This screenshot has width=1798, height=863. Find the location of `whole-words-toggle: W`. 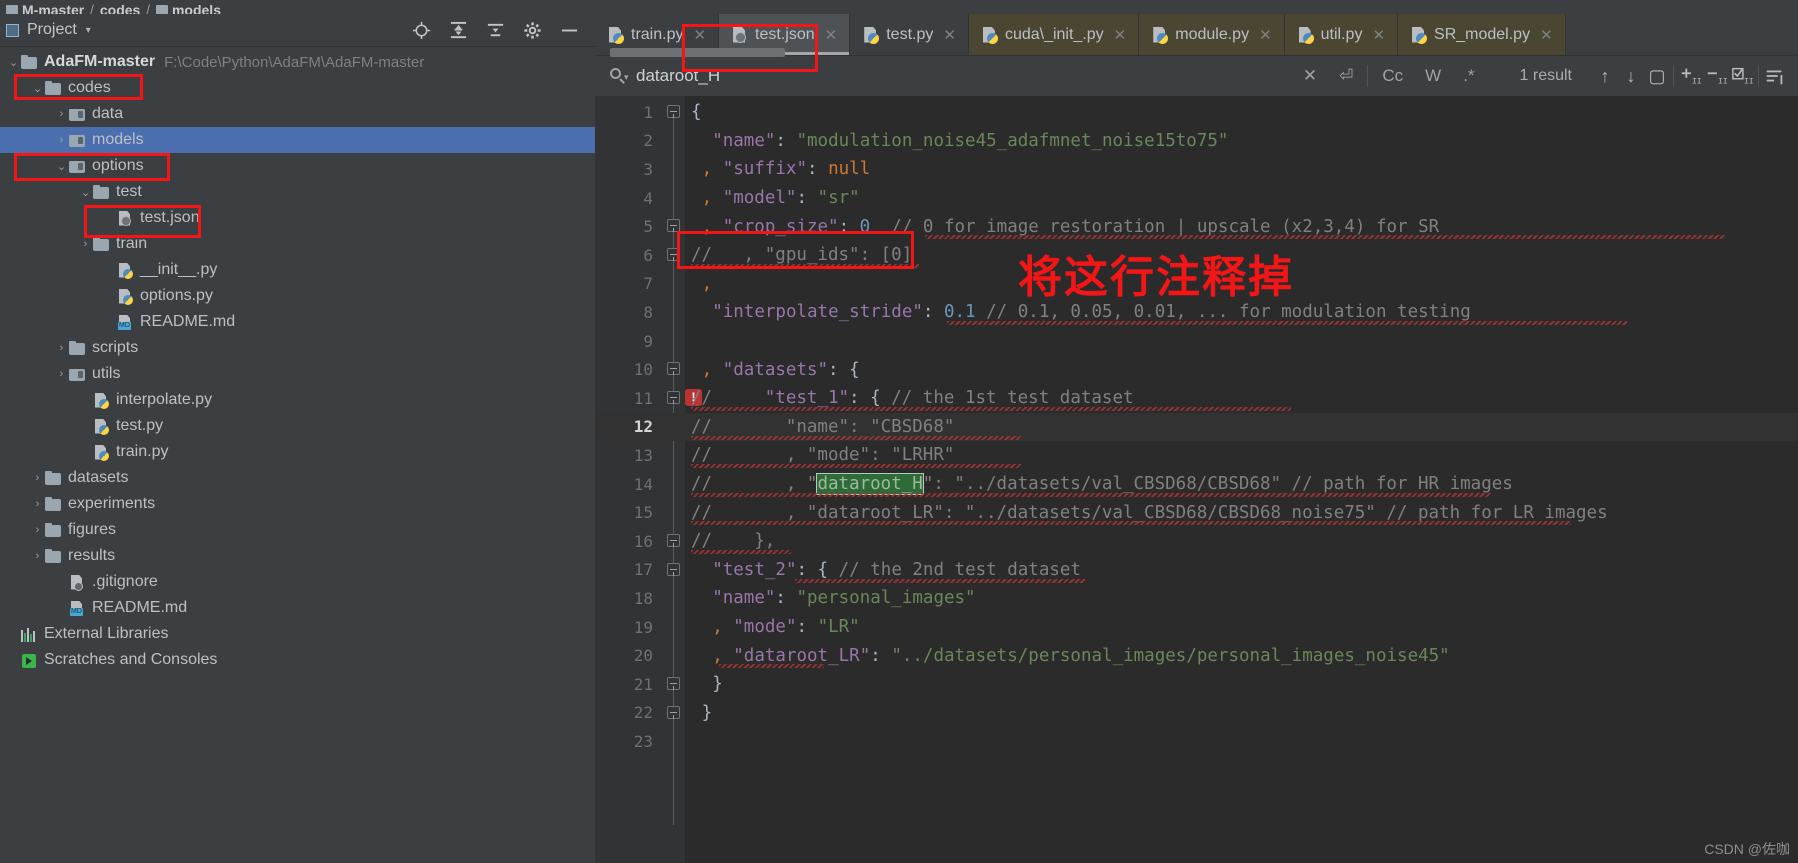

whole-words-toggle: W is located at coordinates (1433, 76).